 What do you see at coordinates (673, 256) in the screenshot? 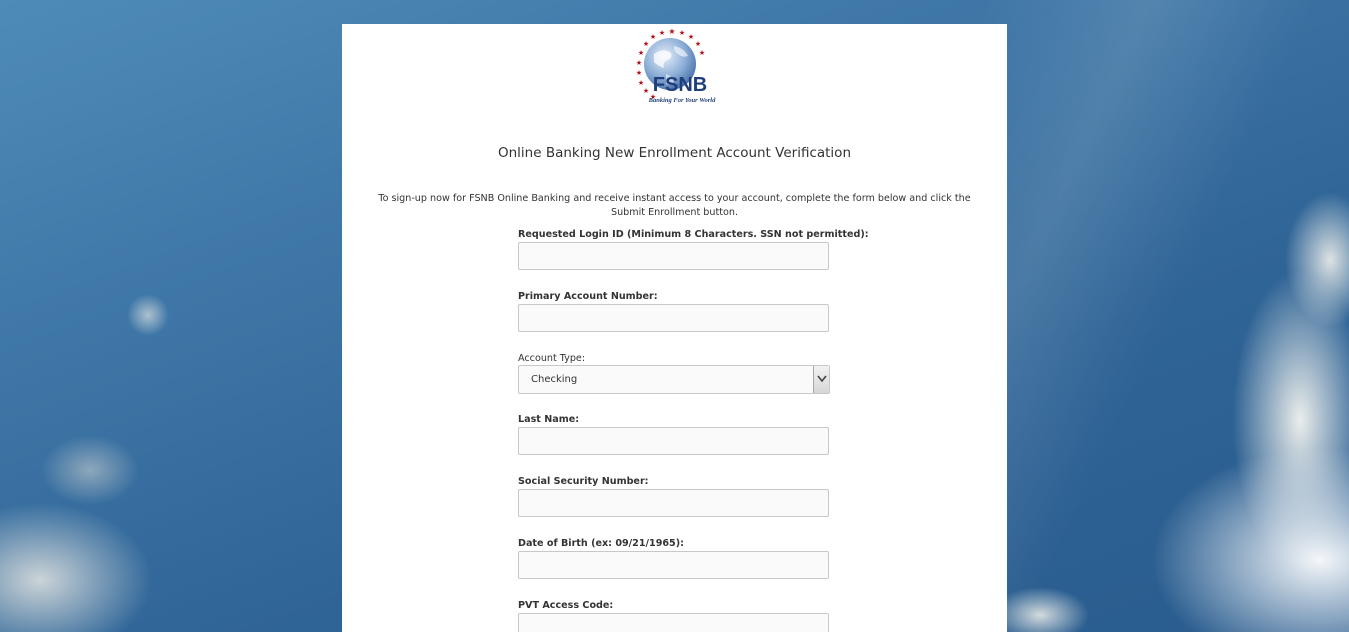
I see `login-id-input` at bounding box center [673, 256].